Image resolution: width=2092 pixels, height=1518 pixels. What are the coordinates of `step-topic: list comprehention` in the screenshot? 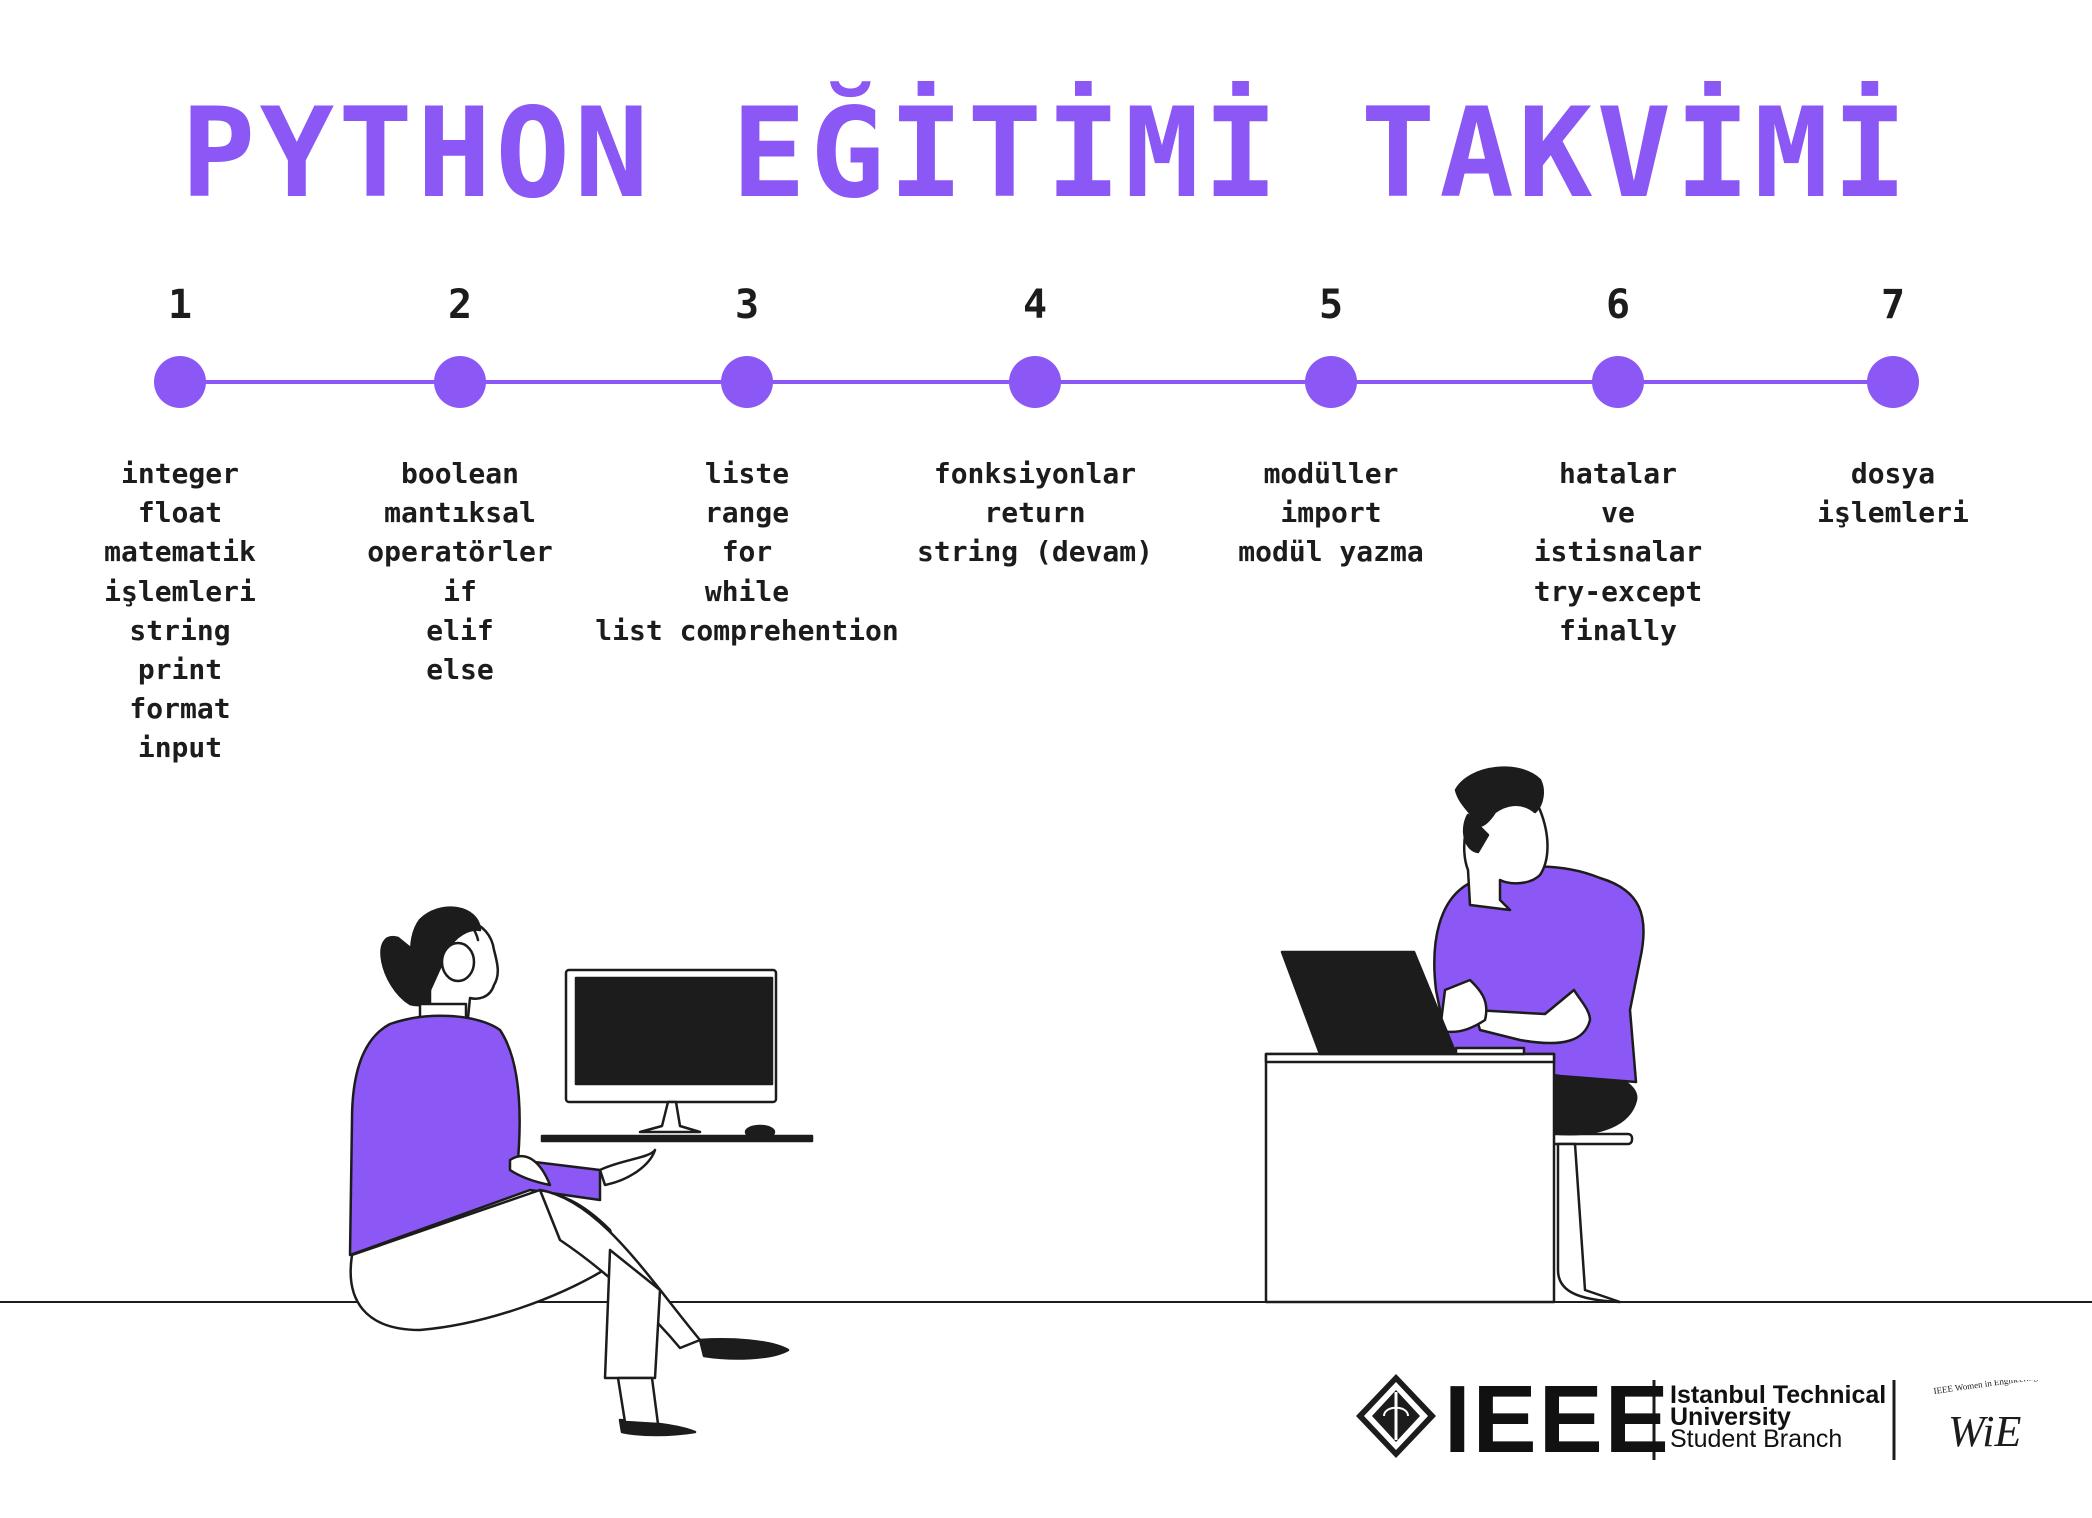 It's located at (747, 630).